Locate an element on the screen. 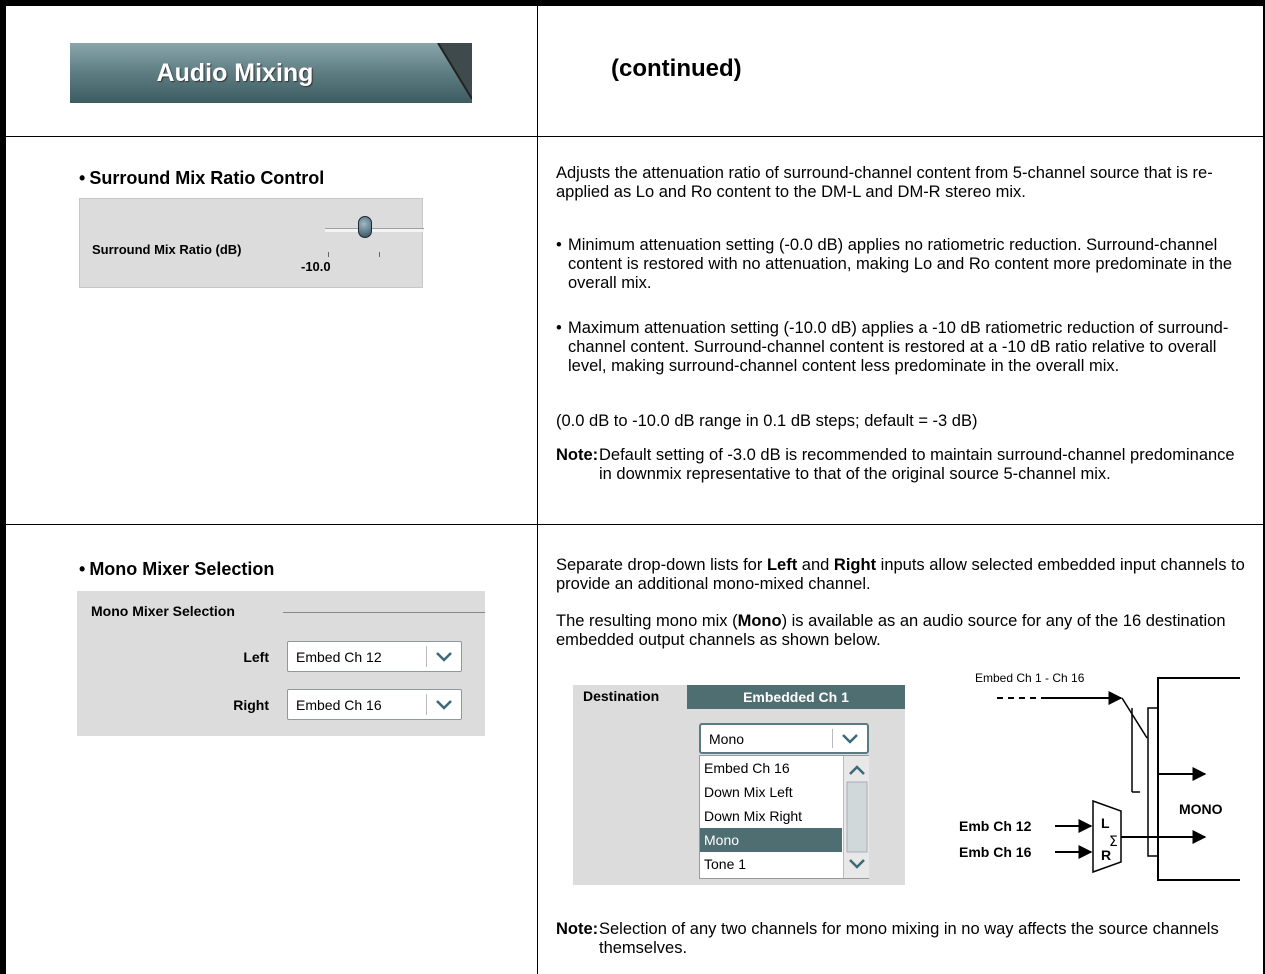 The width and height of the screenshot is (1265, 974). right-select-value: Embed Ch 16 is located at coordinates (339, 705).